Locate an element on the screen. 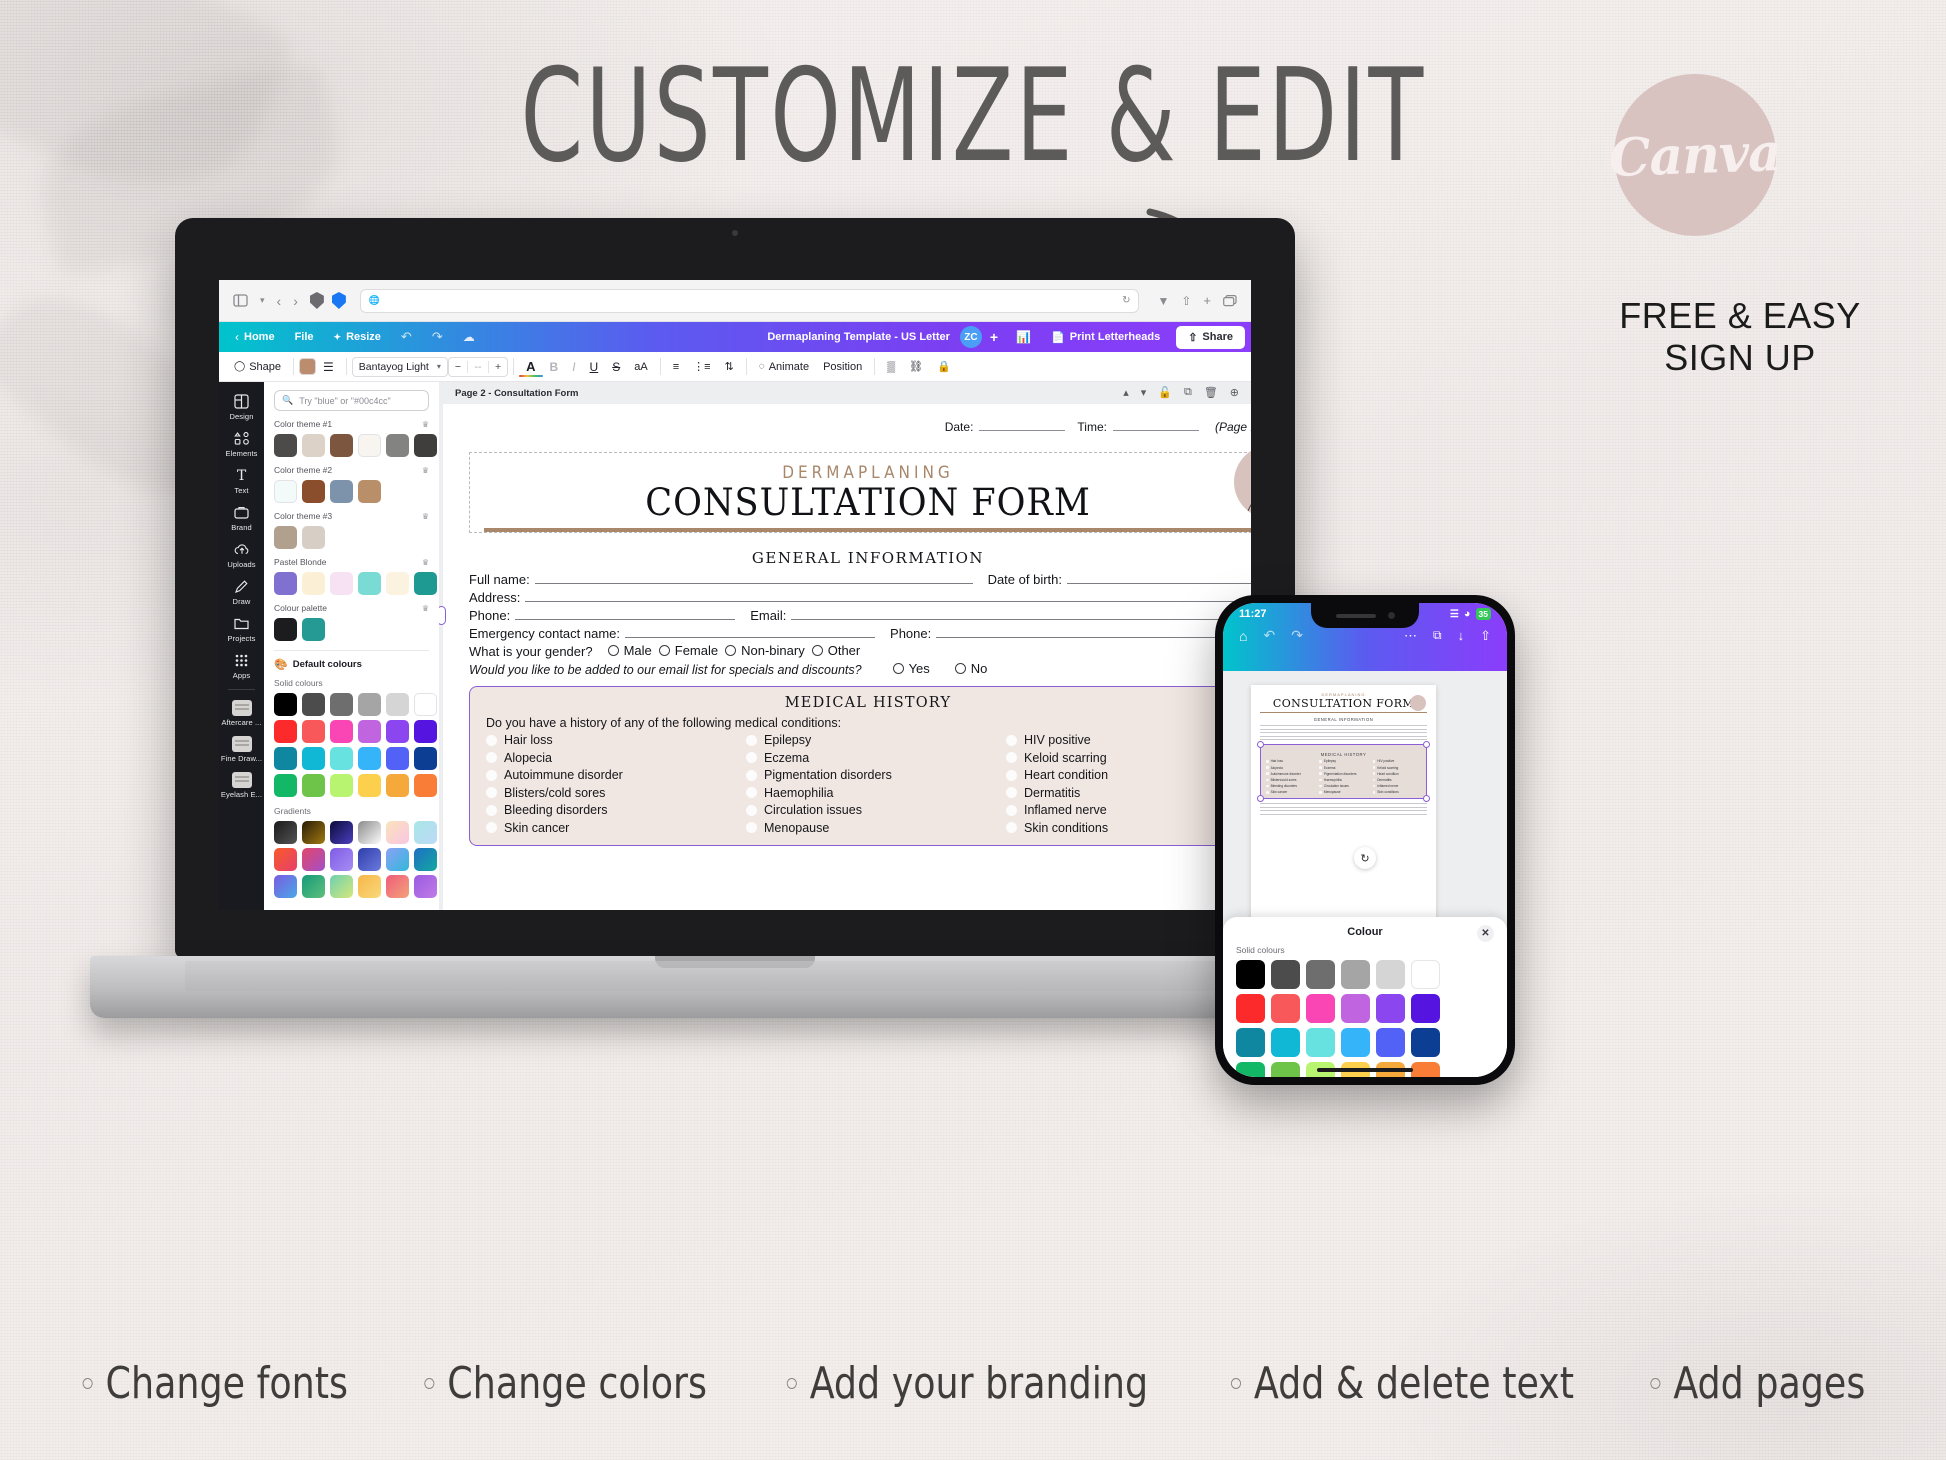  full-name-input is located at coordinates (753, 577).